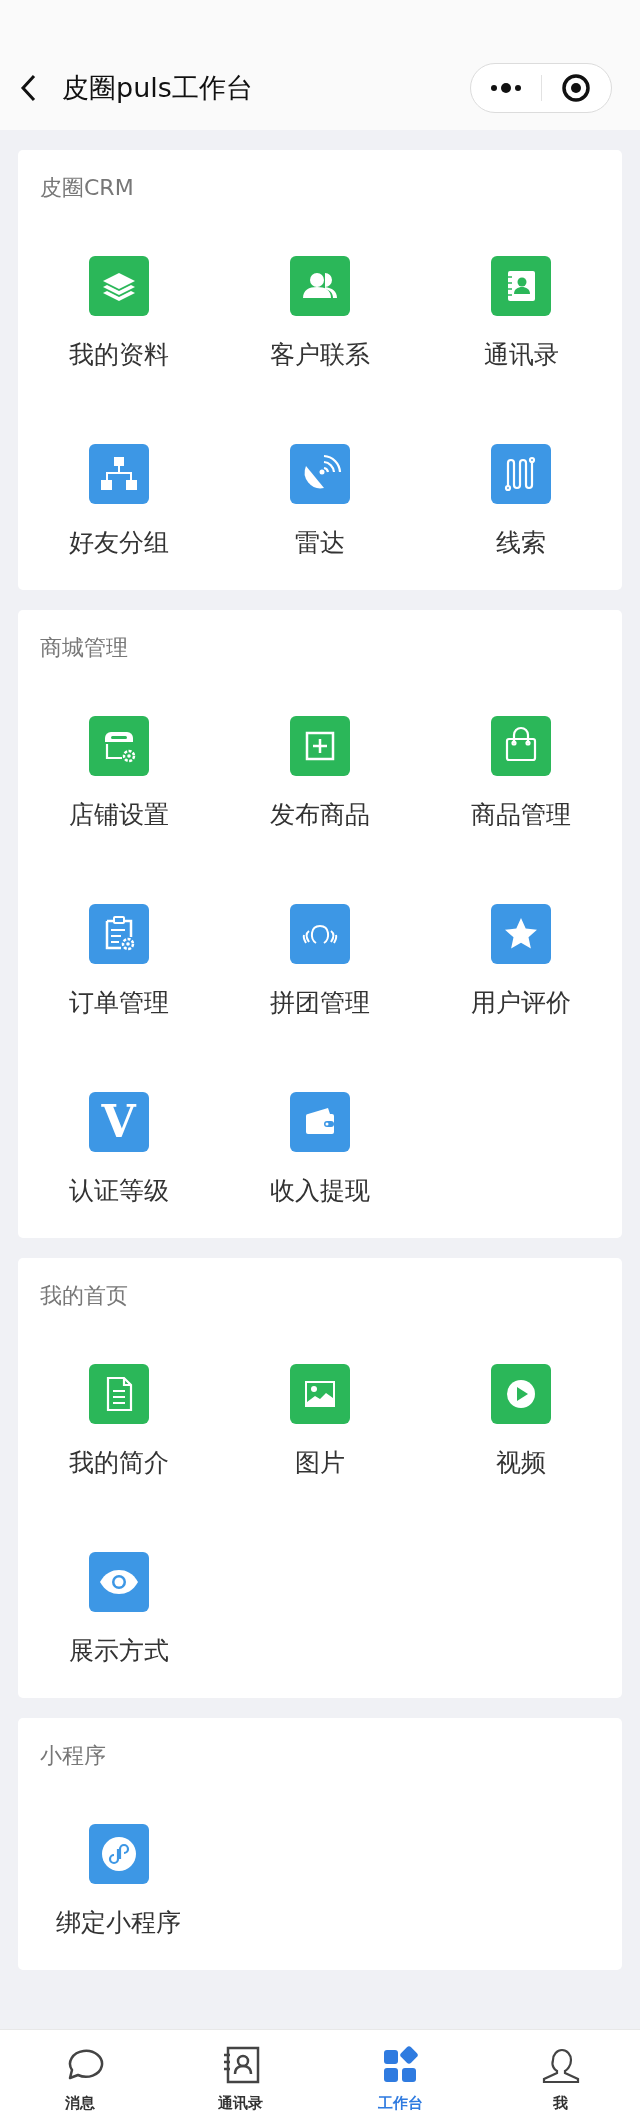  Describe the element at coordinates (119, 1422) in the screenshot. I see `workspace-item: 我的简介` at that location.